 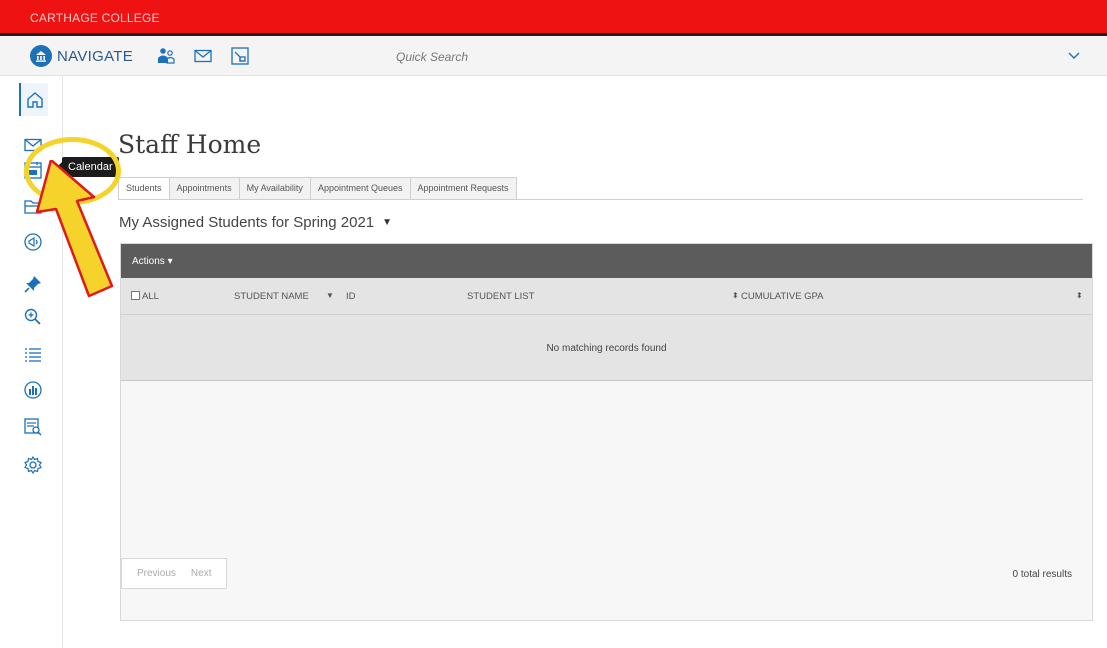 I want to click on checkbox-icon, so click(x=135, y=295).